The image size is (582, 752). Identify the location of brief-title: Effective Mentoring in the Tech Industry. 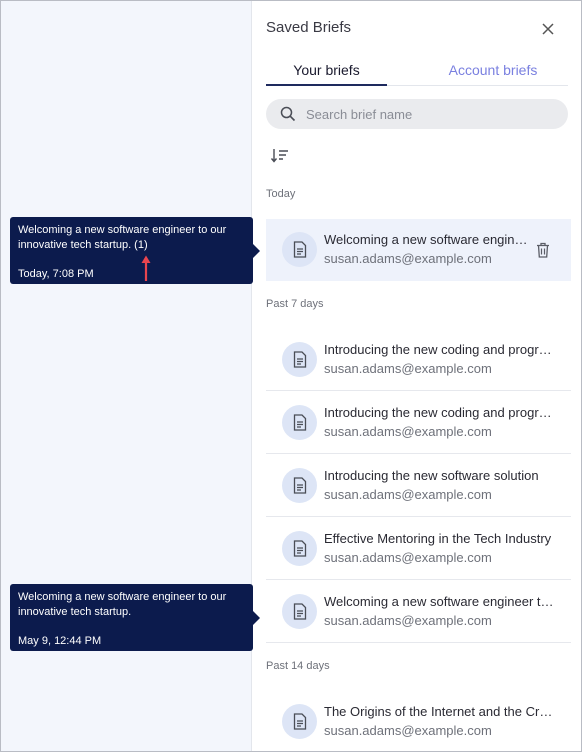
(438, 538).